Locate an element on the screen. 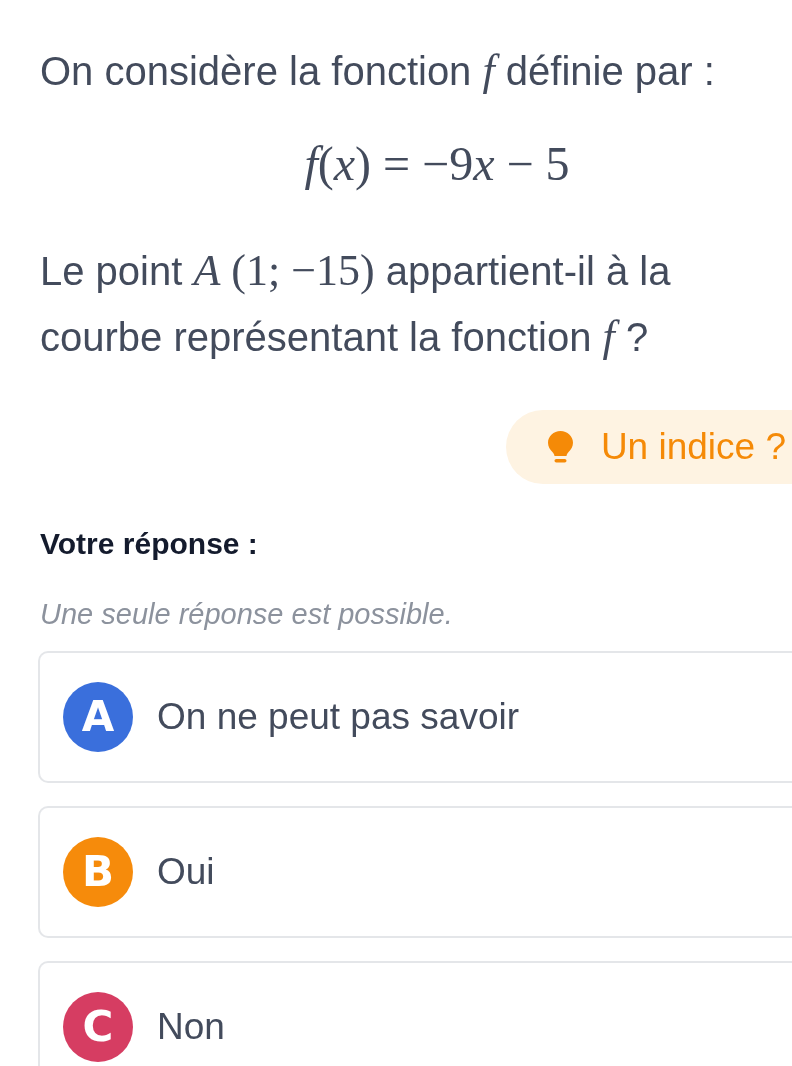 The image size is (792, 1066). answer-option: C Non is located at coordinates (415, 1013).